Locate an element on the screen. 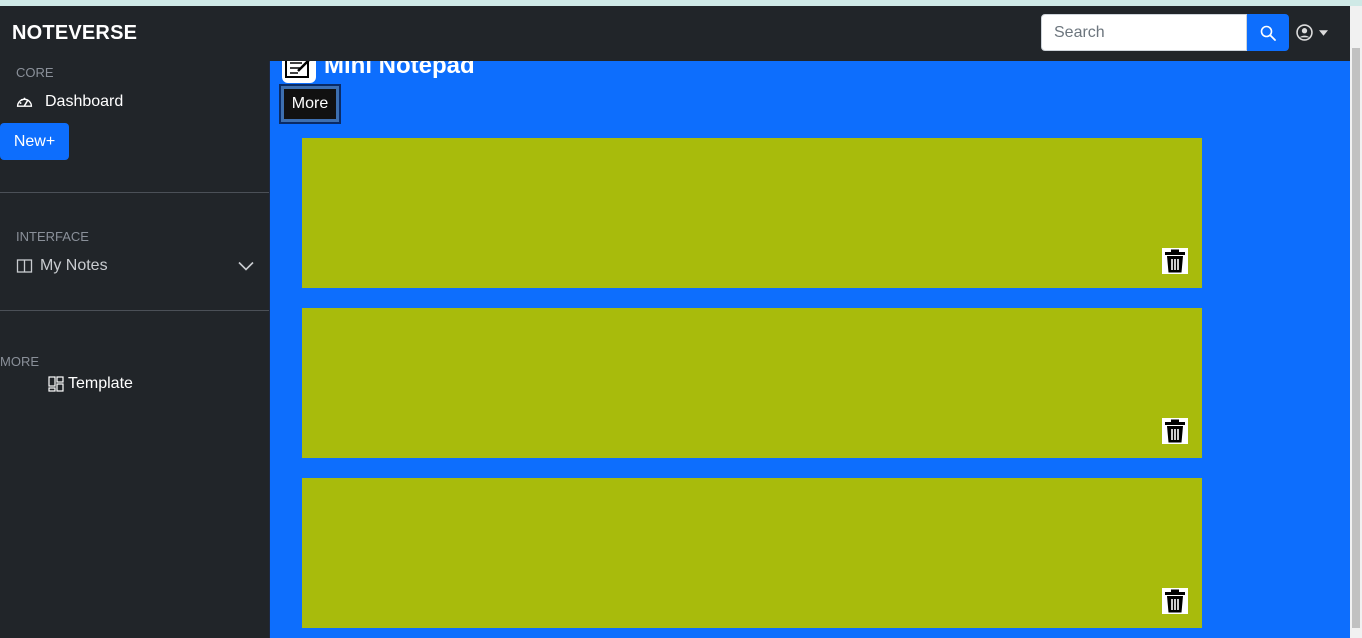 The image size is (1362, 638). page-header: Mini Notepad is located at coordinates (378, 72).